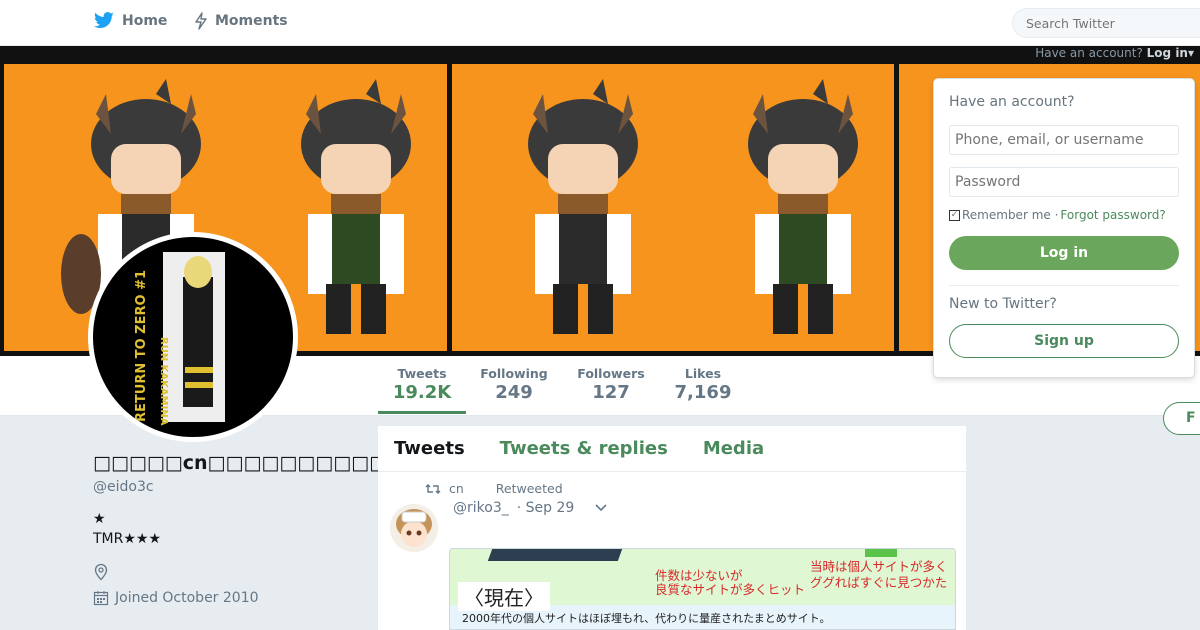  Describe the element at coordinates (104, 20) in the screenshot. I see `twitter-bird-icon` at that location.